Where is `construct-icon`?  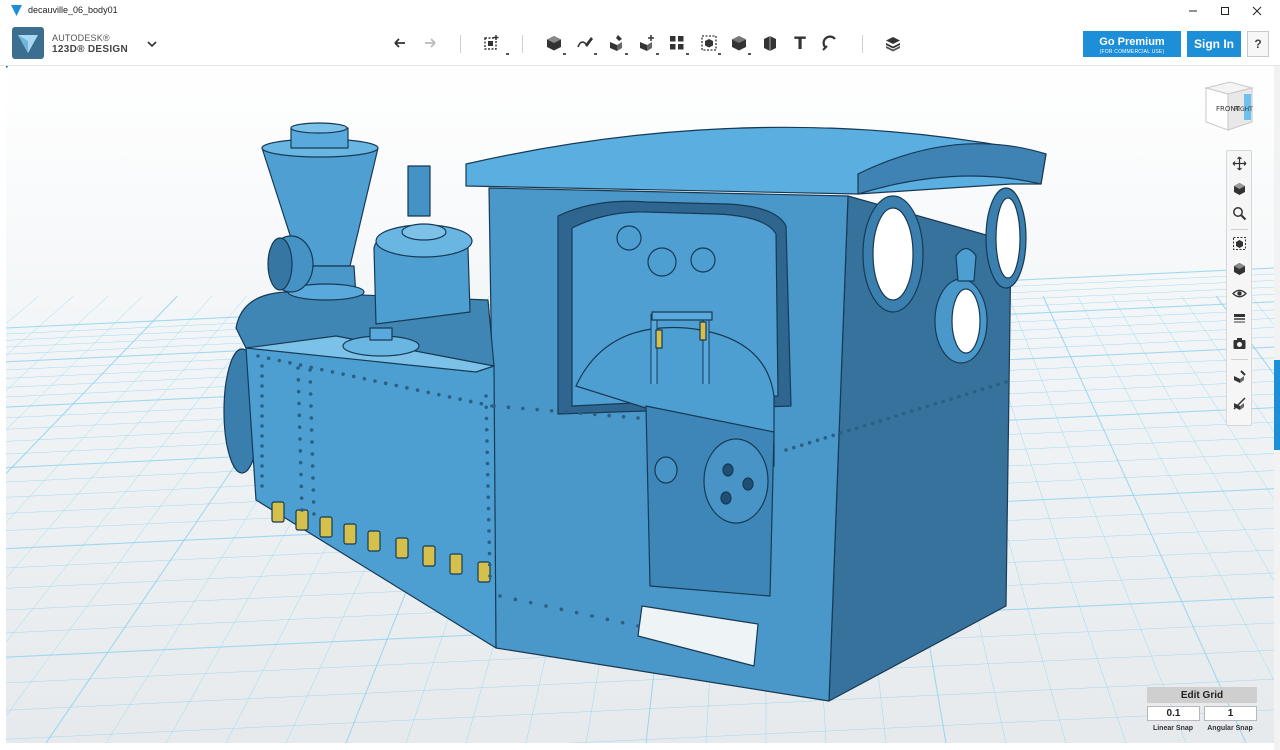
construct-icon is located at coordinates (616, 43).